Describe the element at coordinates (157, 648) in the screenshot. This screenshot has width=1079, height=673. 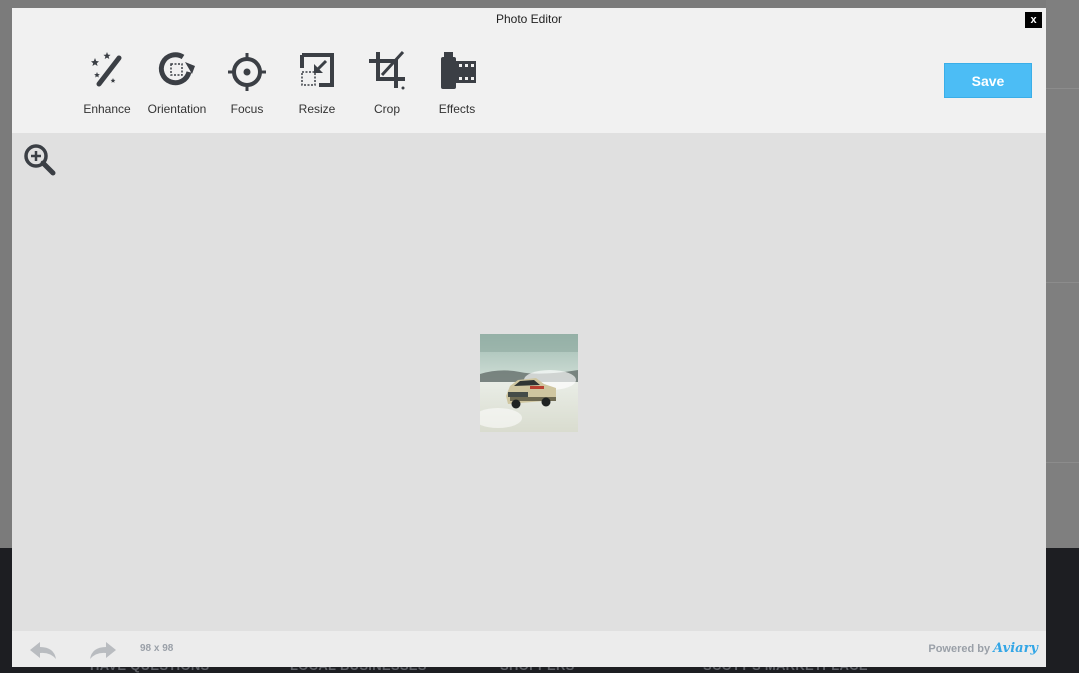
I see `image-dimensions: 98 x 98` at that location.